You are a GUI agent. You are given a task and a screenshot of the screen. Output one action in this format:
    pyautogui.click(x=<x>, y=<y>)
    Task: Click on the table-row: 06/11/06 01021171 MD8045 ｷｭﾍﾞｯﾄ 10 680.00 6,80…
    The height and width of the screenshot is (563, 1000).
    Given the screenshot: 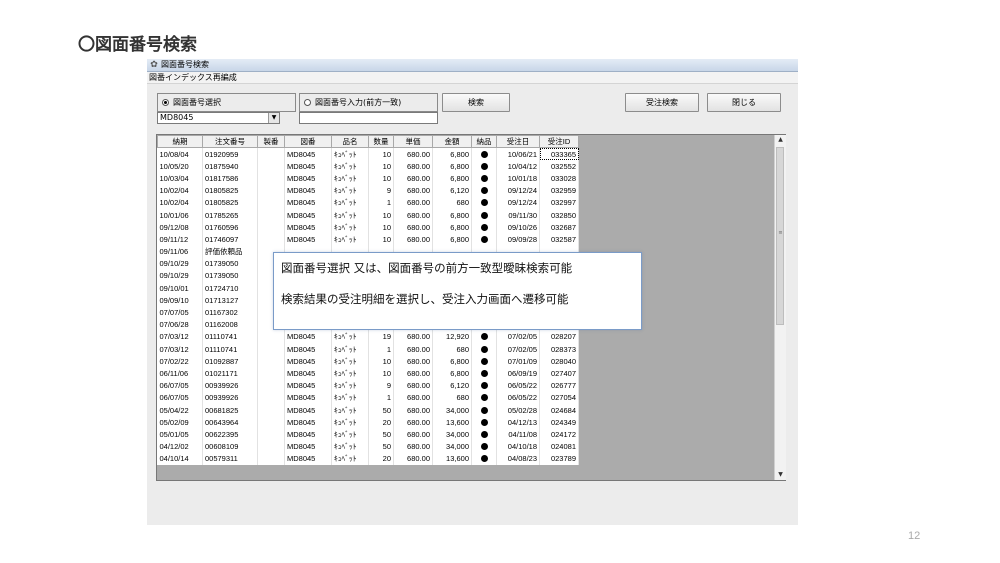 What is the action you would take?
    pyautogui.click(x=368, y=373)
    